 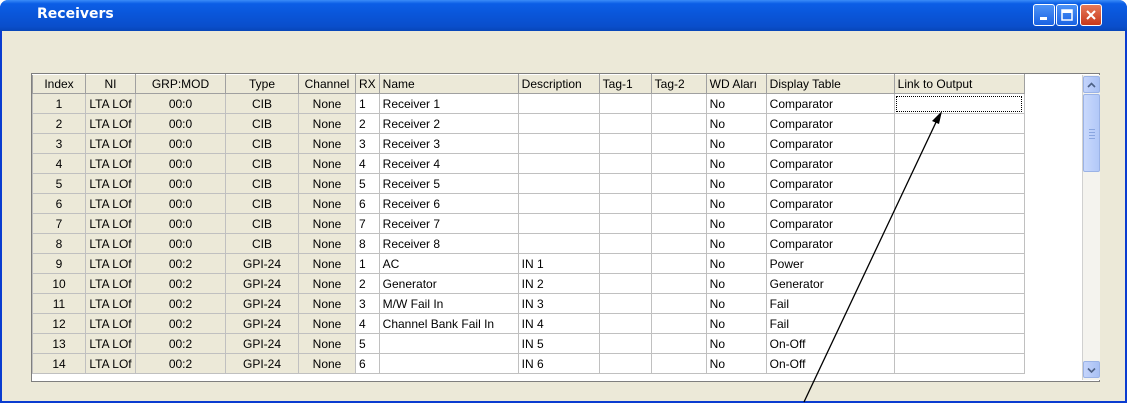 I want to click on cell-index: 11, so click(x=59, y=303).